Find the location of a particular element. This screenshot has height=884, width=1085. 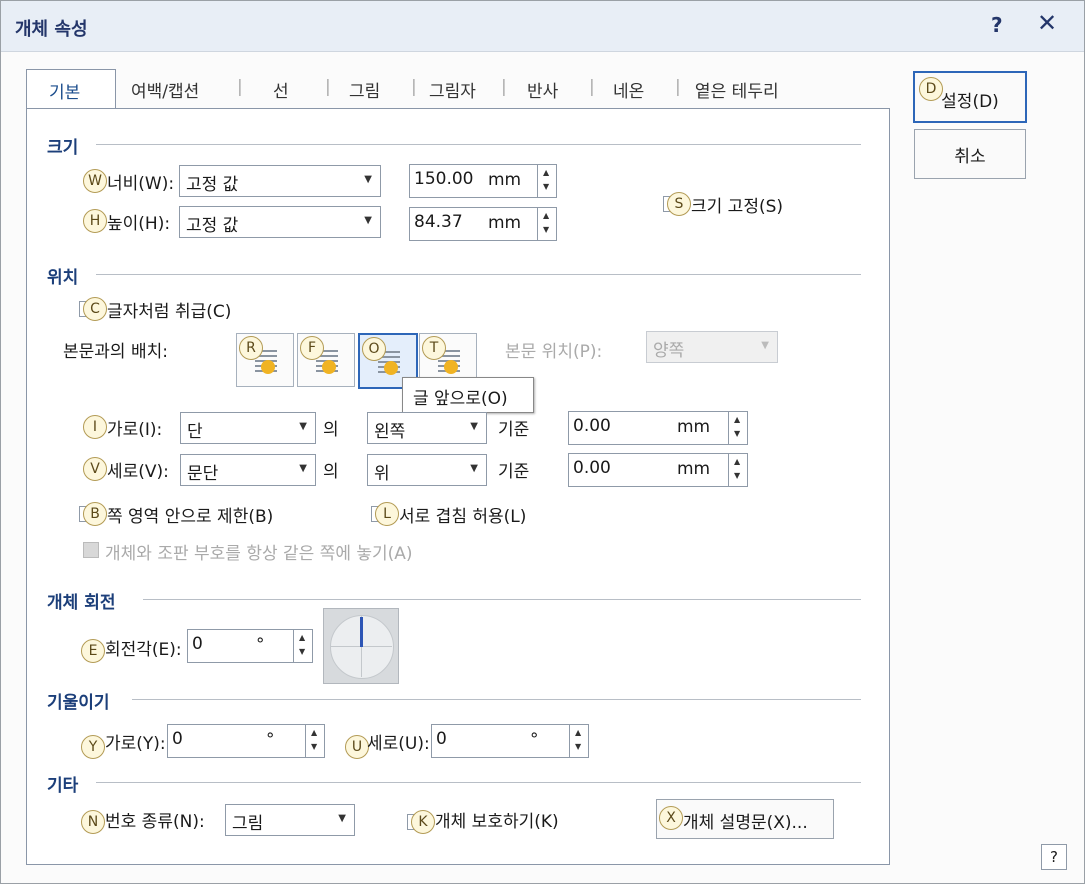

width-mode-select: 고정 값 ▼ is located at coordinates (280, 181).